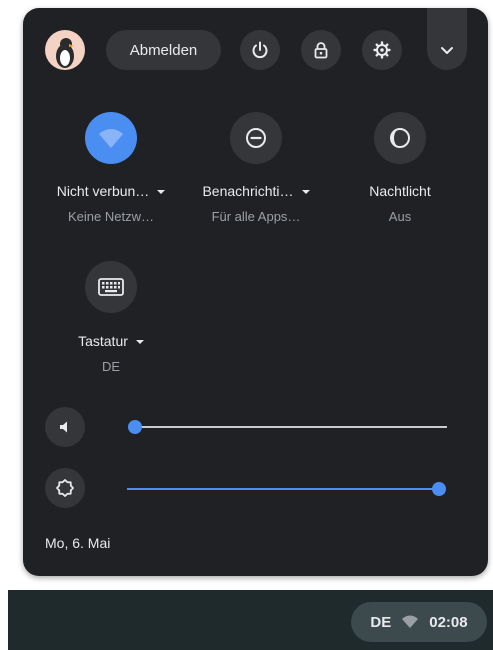 The image size is (493, 650). I want to click on volume-icon, so click(63, 427).